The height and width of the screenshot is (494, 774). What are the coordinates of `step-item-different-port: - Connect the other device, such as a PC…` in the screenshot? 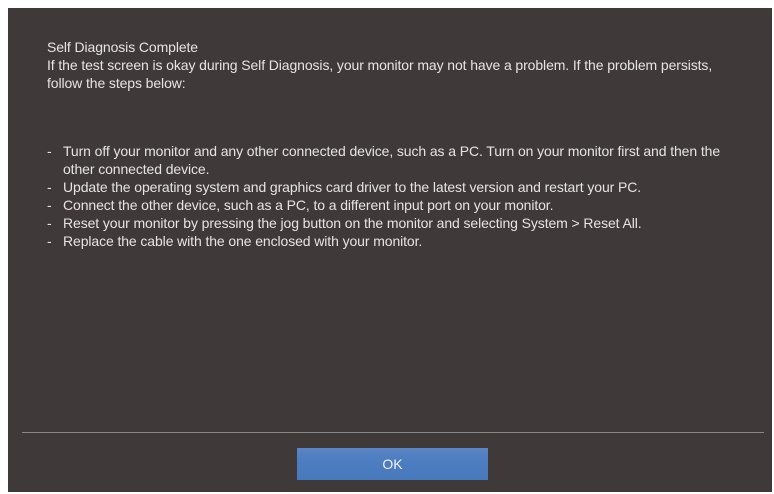 It's located at (397, 205).